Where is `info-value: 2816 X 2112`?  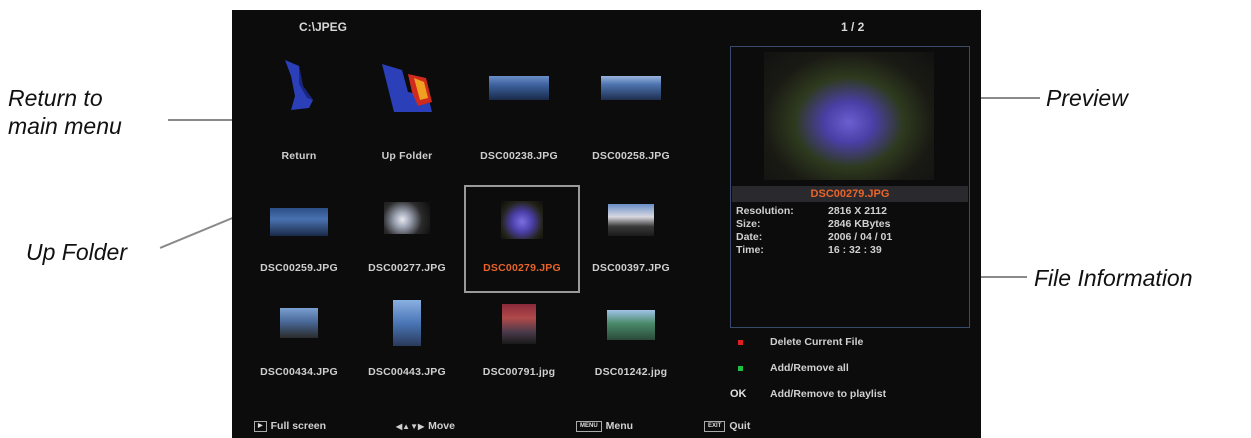 info-value: 2816 X 2112 is located at coordinates (857, 211).